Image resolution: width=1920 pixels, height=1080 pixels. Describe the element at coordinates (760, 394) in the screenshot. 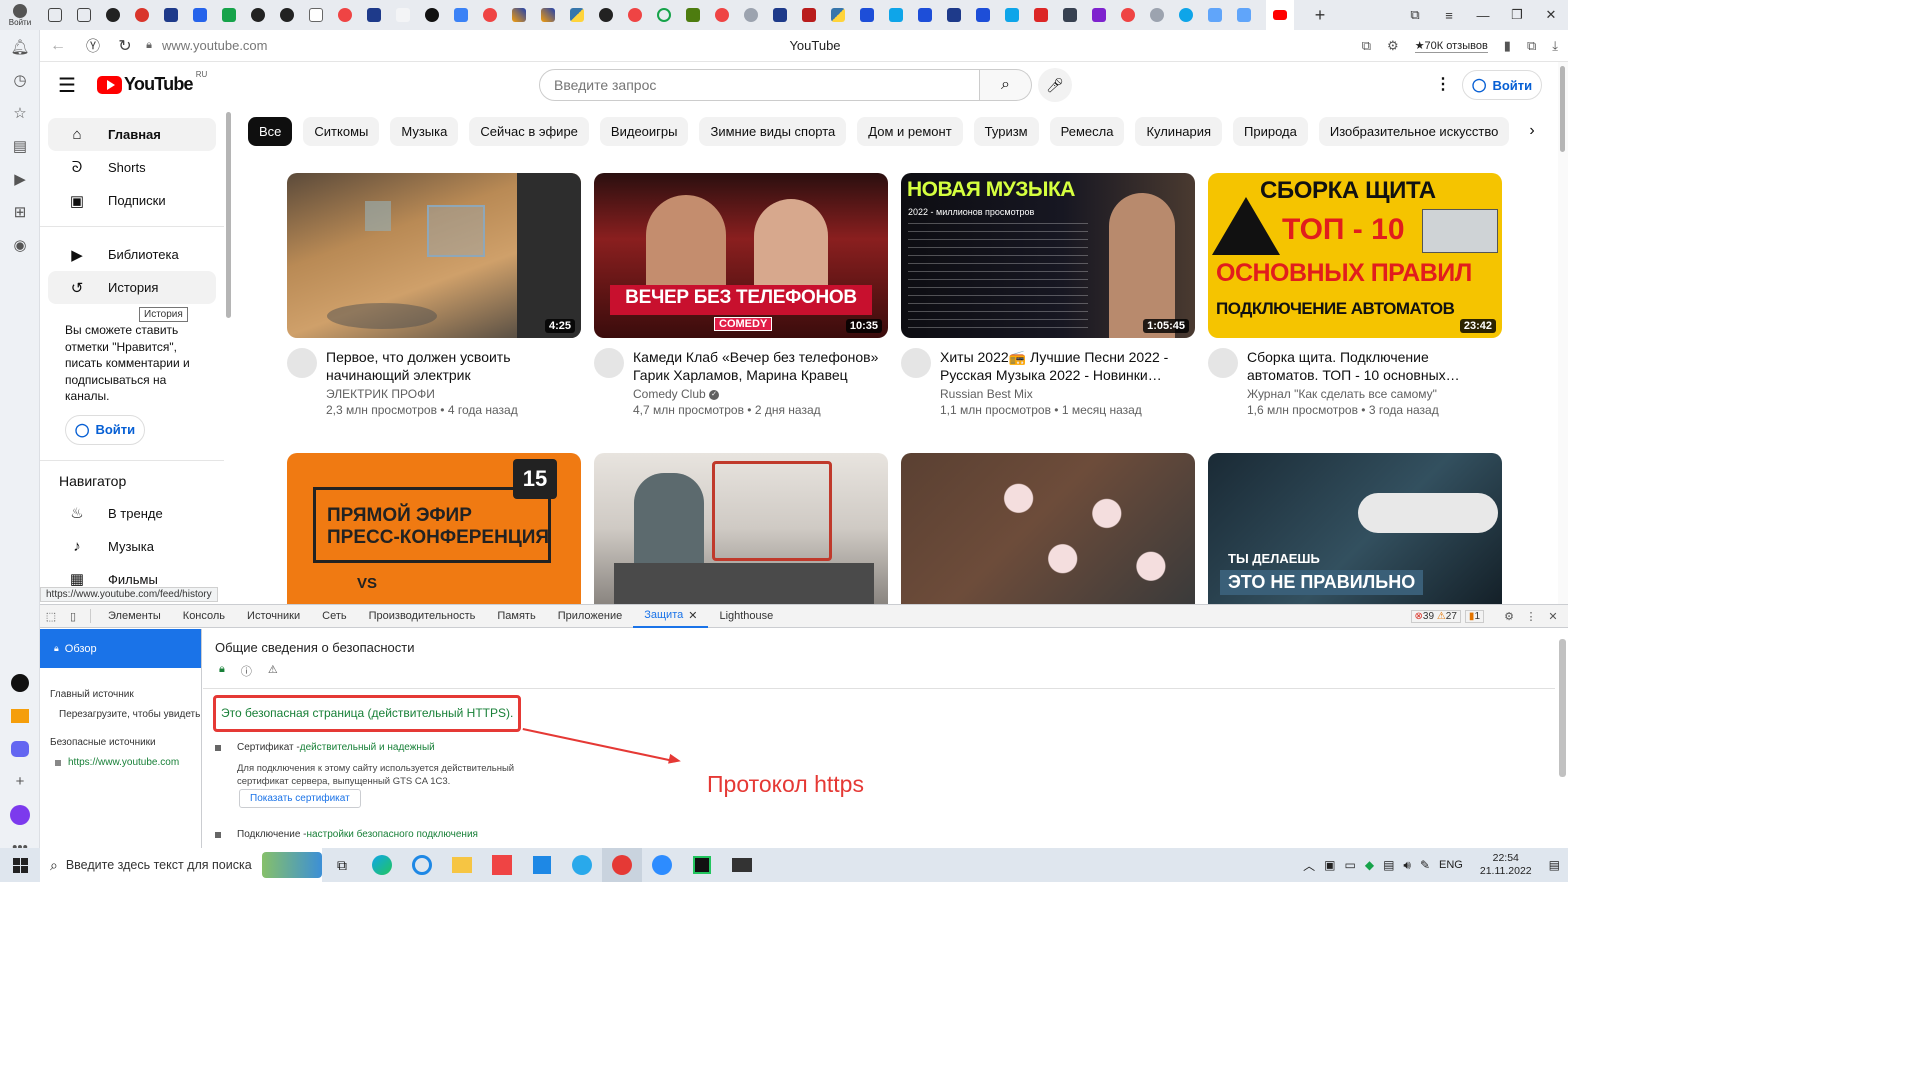

I see `channel-name: Comedy Club ✓` at that location.